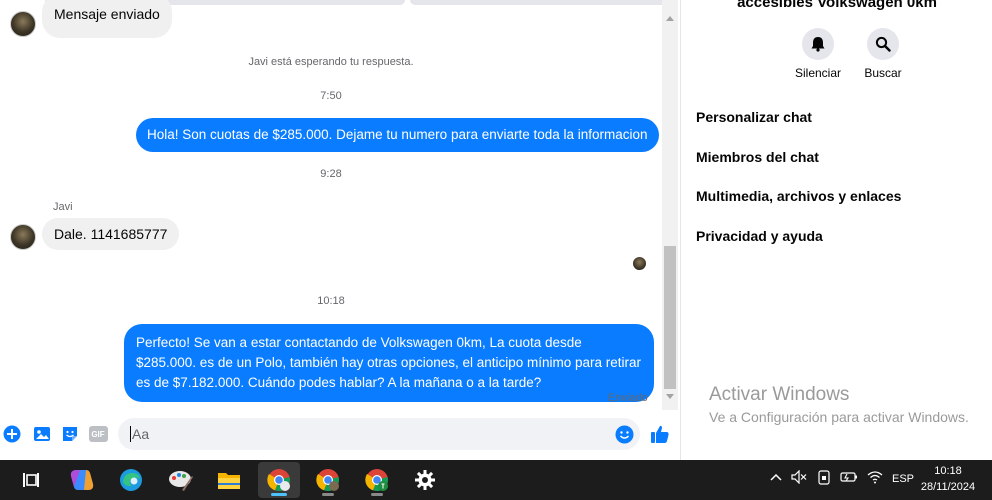  What do you see at coordinates (12, 434) in the screenshot?
I see `plus-circle-icon` at bounding box center [12, 434].